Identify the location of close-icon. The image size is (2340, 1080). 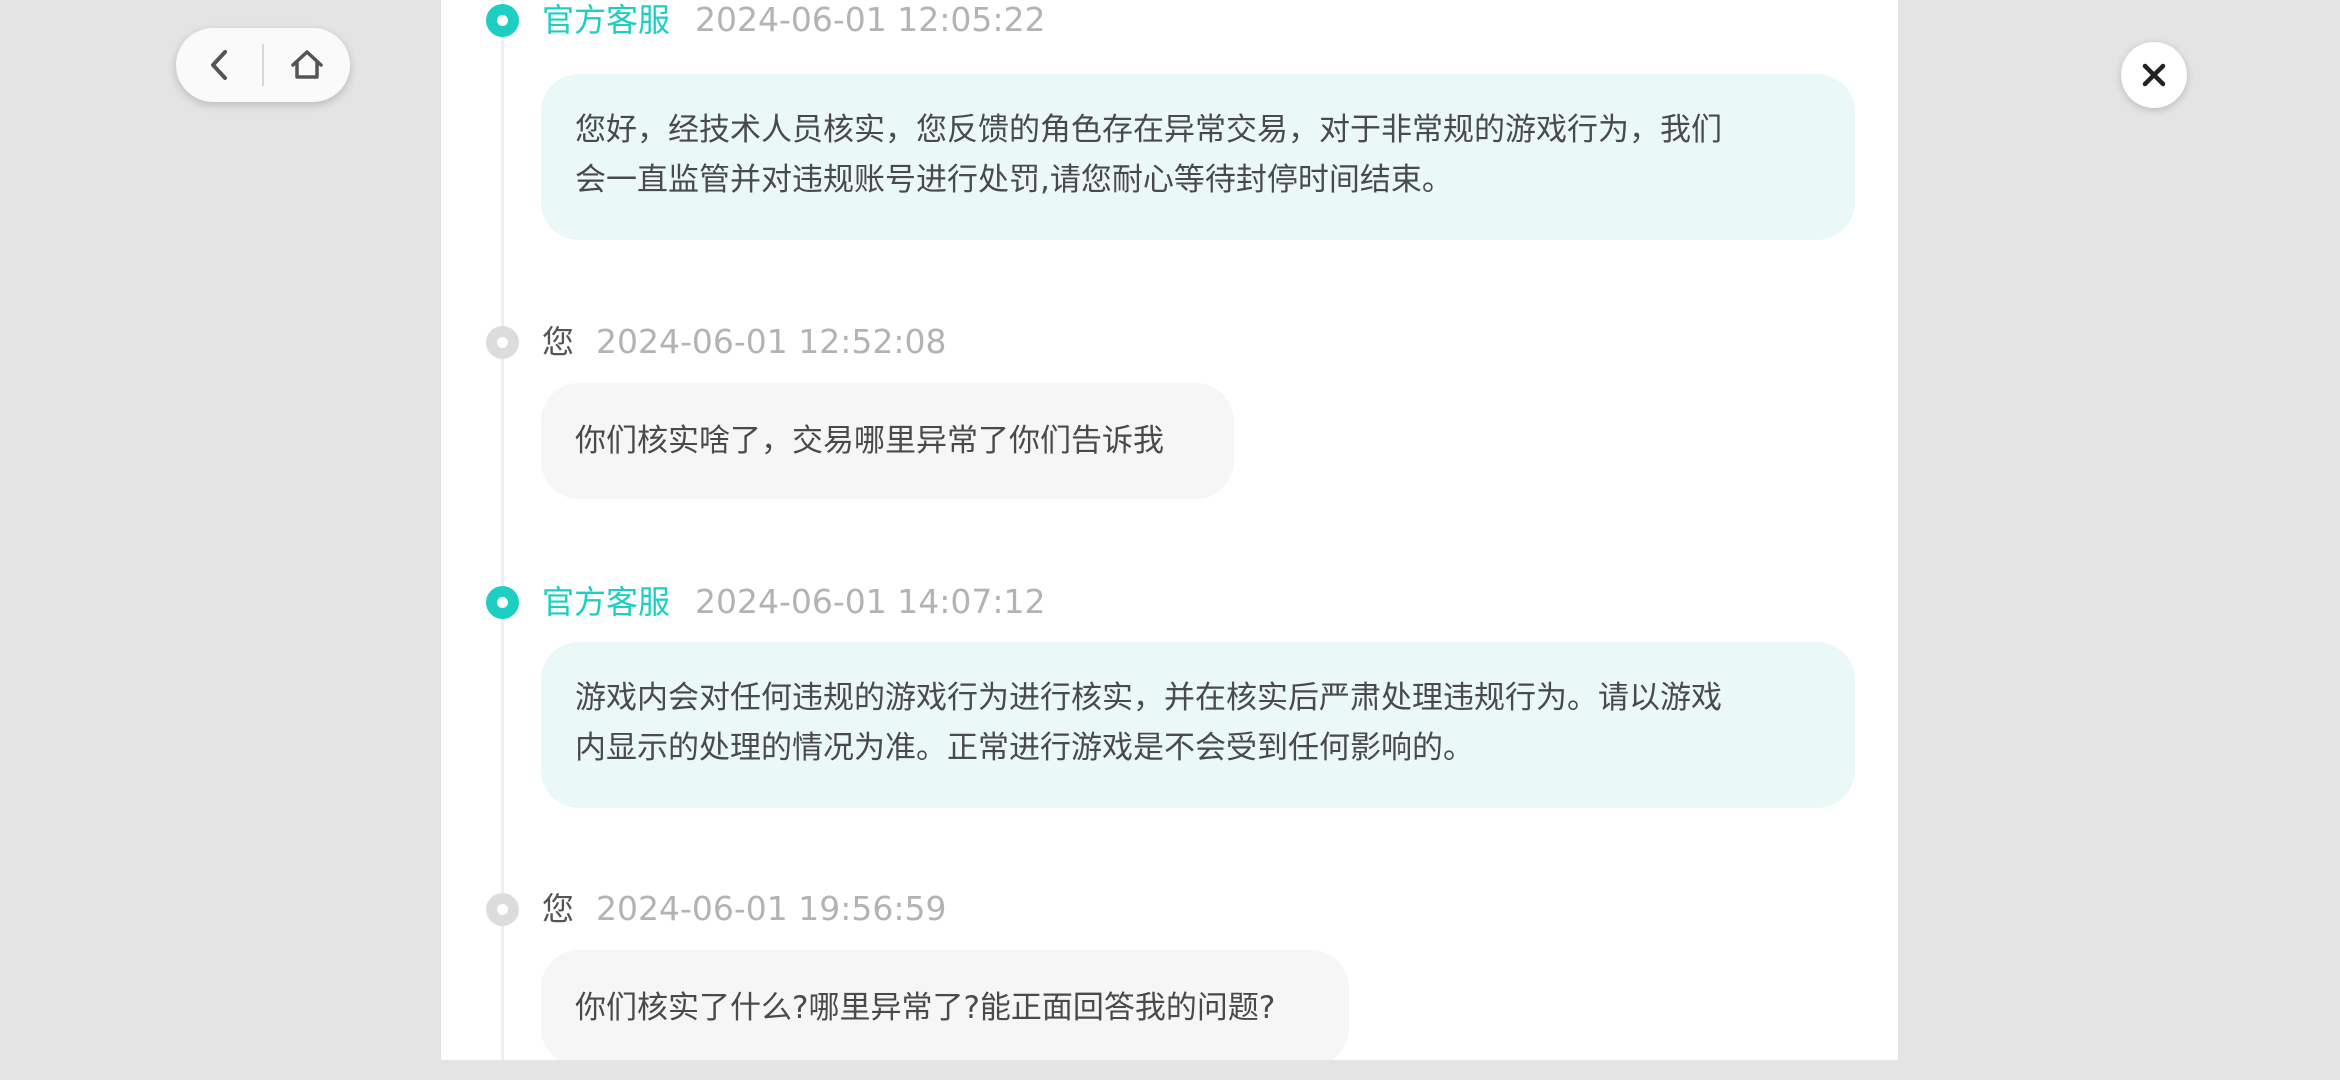
(2154, 75).